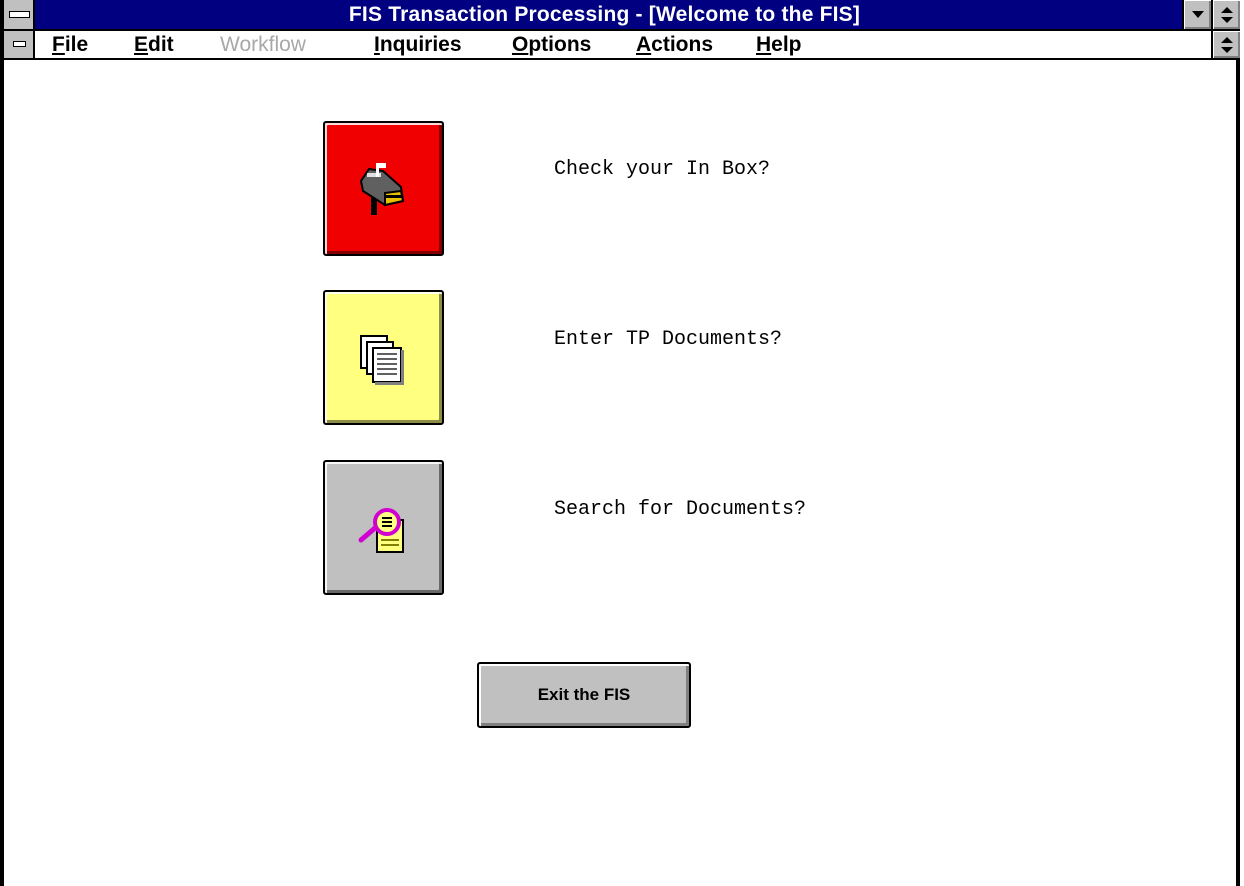  I want to click on minimize-button, so click(1196, 14).